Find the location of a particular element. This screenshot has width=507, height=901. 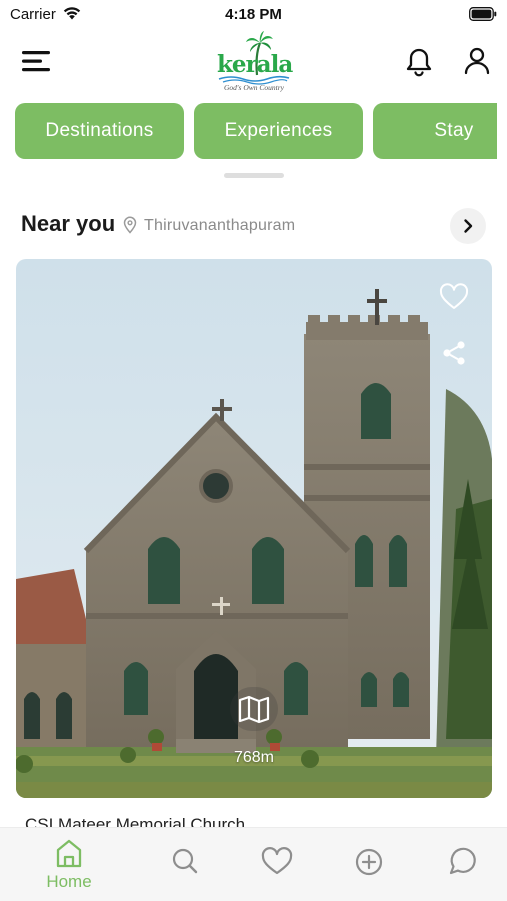

chevron-right-icon is located at coordinates (468, 226).